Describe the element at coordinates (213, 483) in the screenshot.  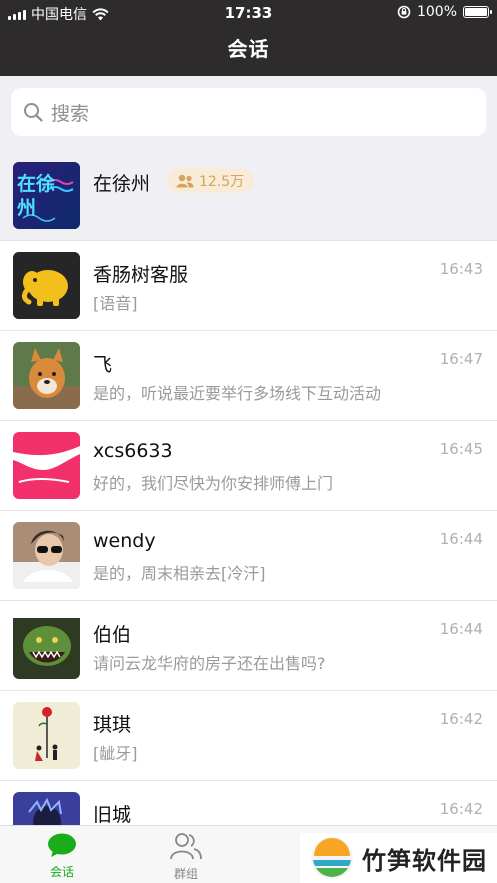
I see `message-preview: 好的，我们尽快为你安排师傅上门` at that location.